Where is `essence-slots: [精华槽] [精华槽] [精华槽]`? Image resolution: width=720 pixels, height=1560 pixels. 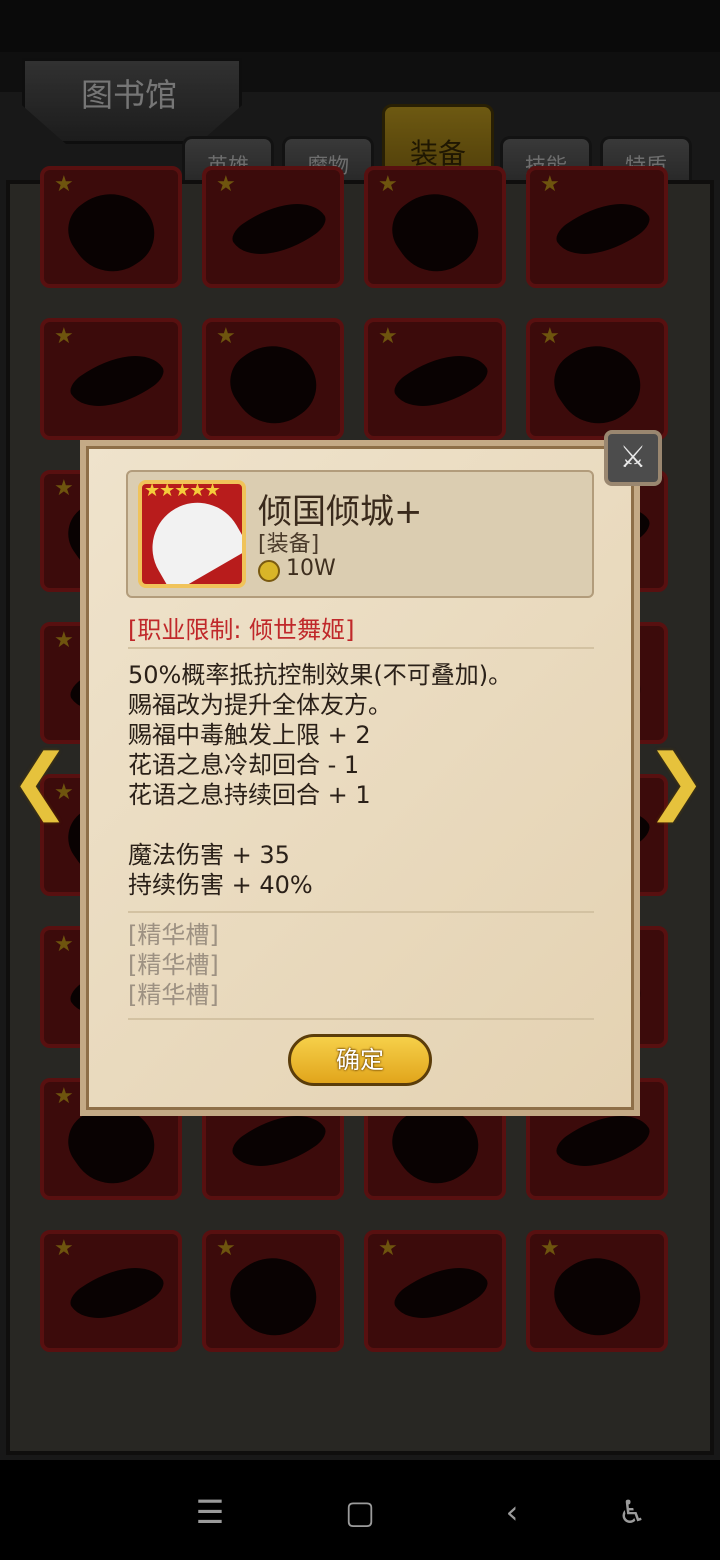 essence-slots: [精华槽] [精华槽] [精华槽] is located at coordinates (173, 965).